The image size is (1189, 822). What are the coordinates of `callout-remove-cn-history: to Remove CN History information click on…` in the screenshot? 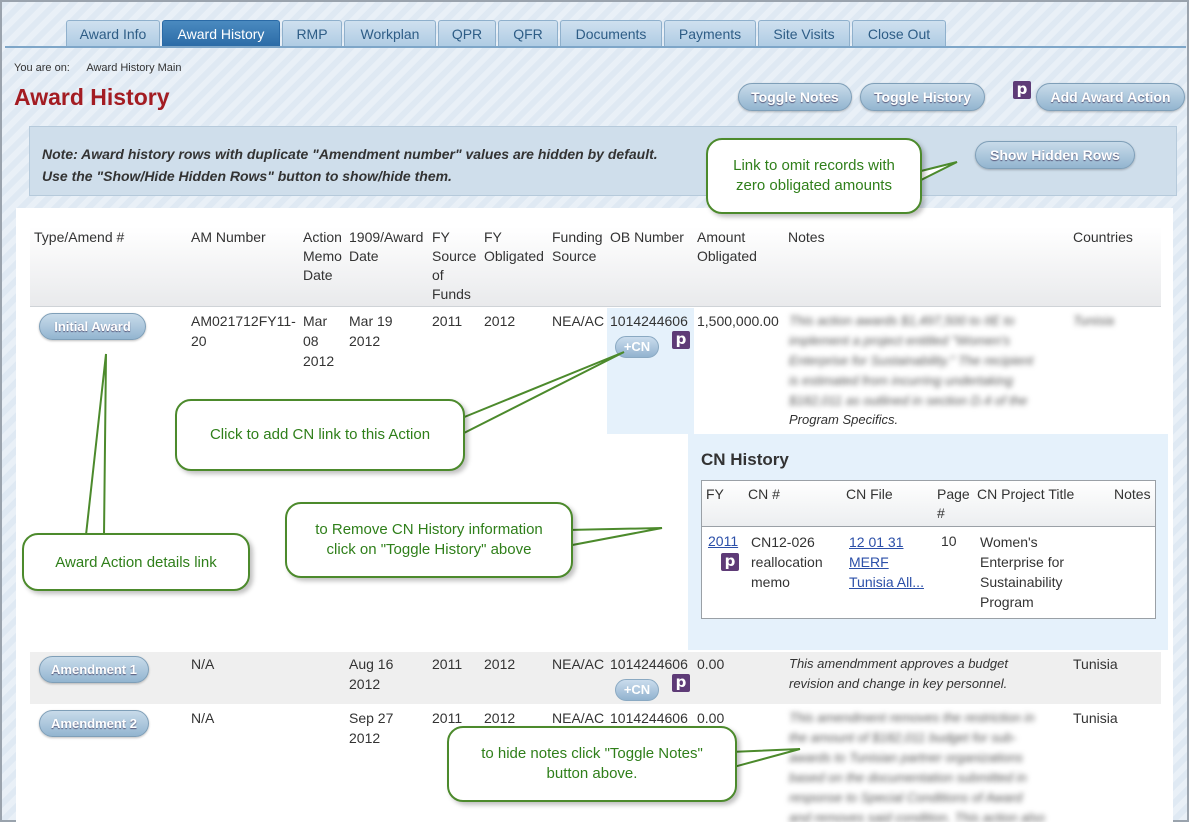 It's located at (429, 540).